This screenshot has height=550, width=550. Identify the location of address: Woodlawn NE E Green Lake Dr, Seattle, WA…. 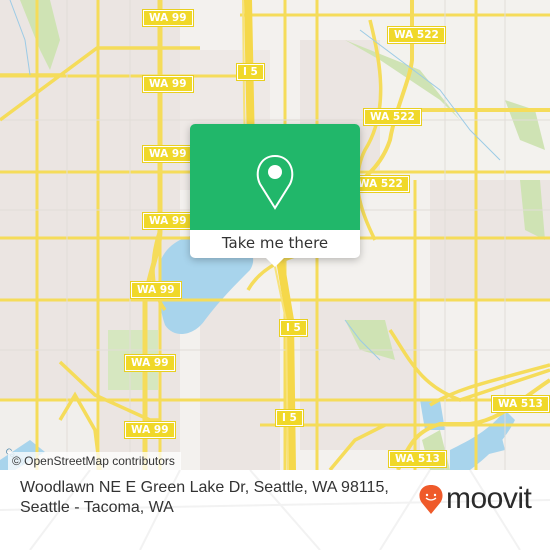
(220, 498).